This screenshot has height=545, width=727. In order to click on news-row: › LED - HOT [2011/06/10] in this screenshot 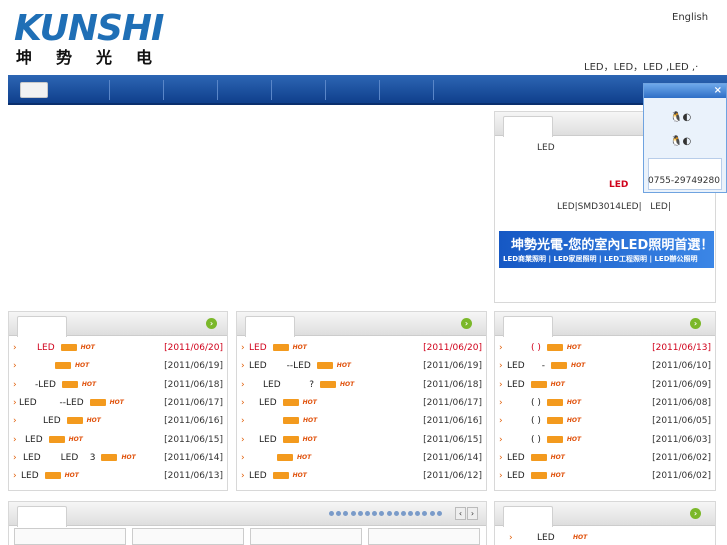, I will do `click(605, 366)`.